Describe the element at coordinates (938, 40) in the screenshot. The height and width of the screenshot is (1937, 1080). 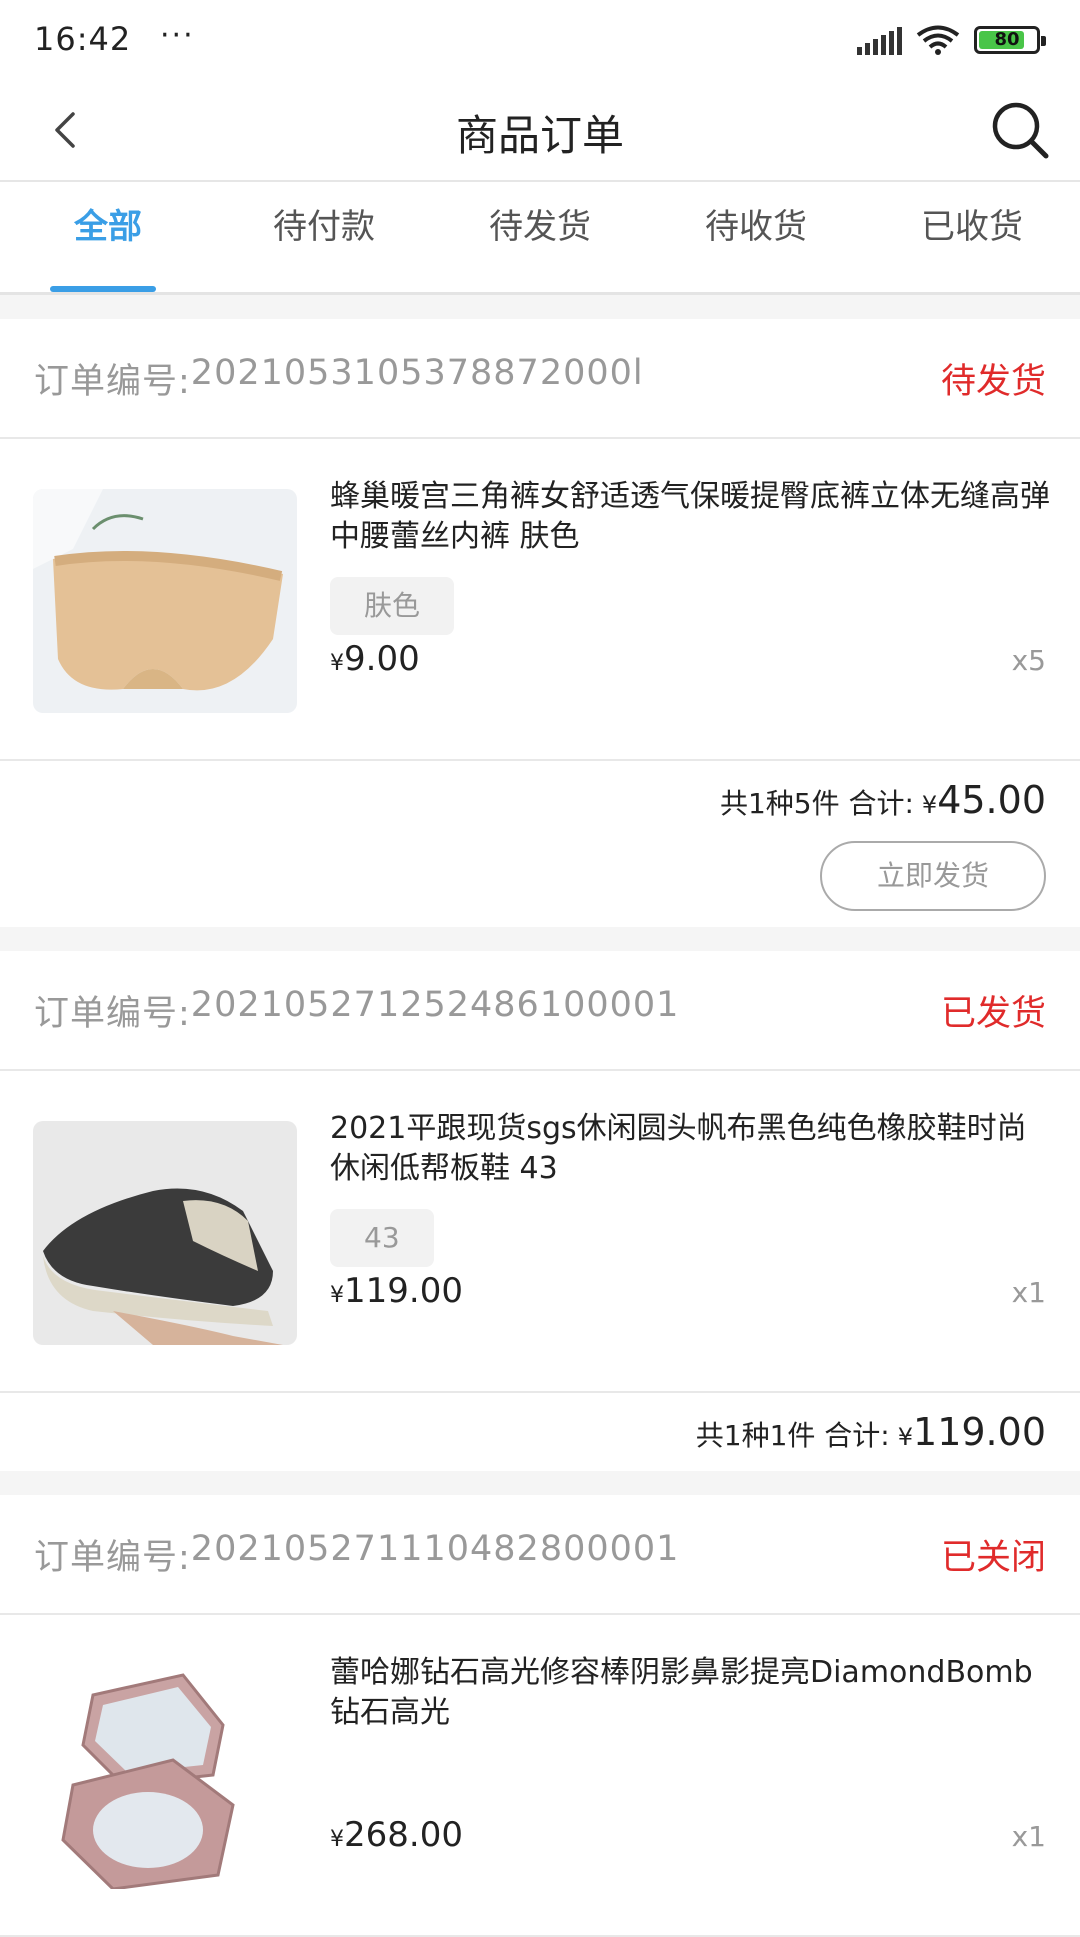
I see `wifi-icon` at that location.